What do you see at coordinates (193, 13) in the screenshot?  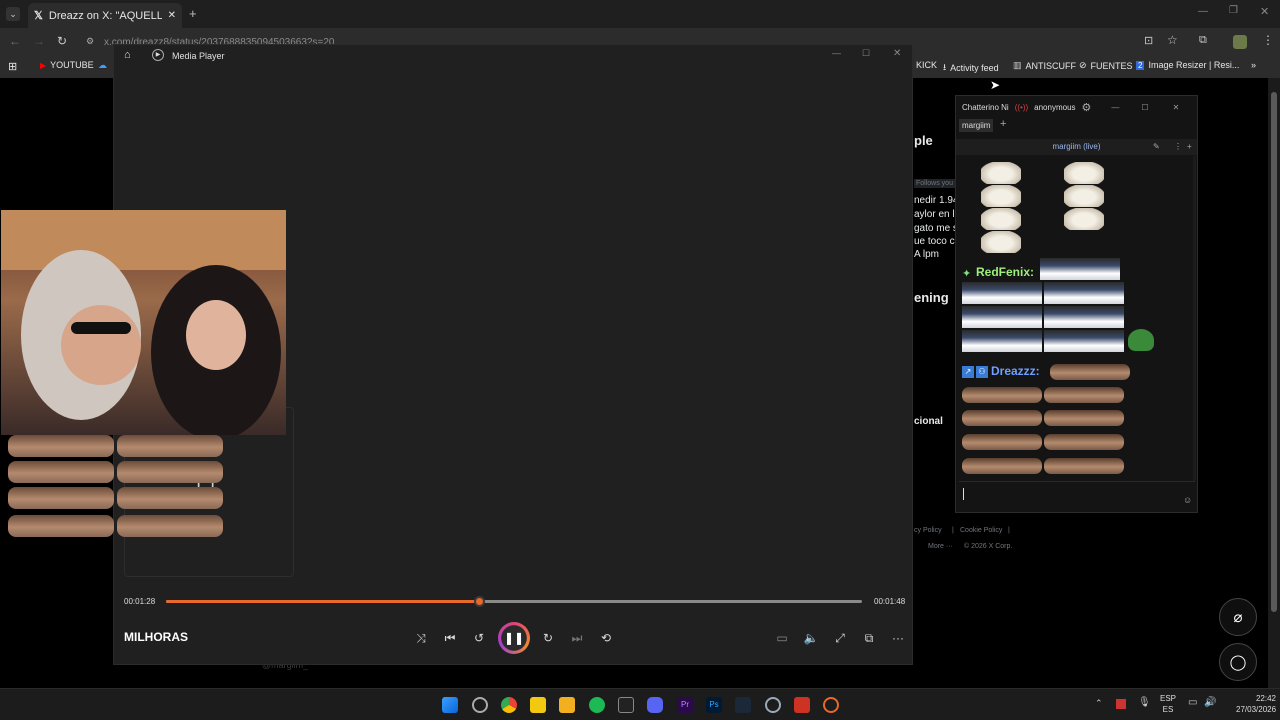 I see `new-tab-icon: +` at bounding box center [193, 13].